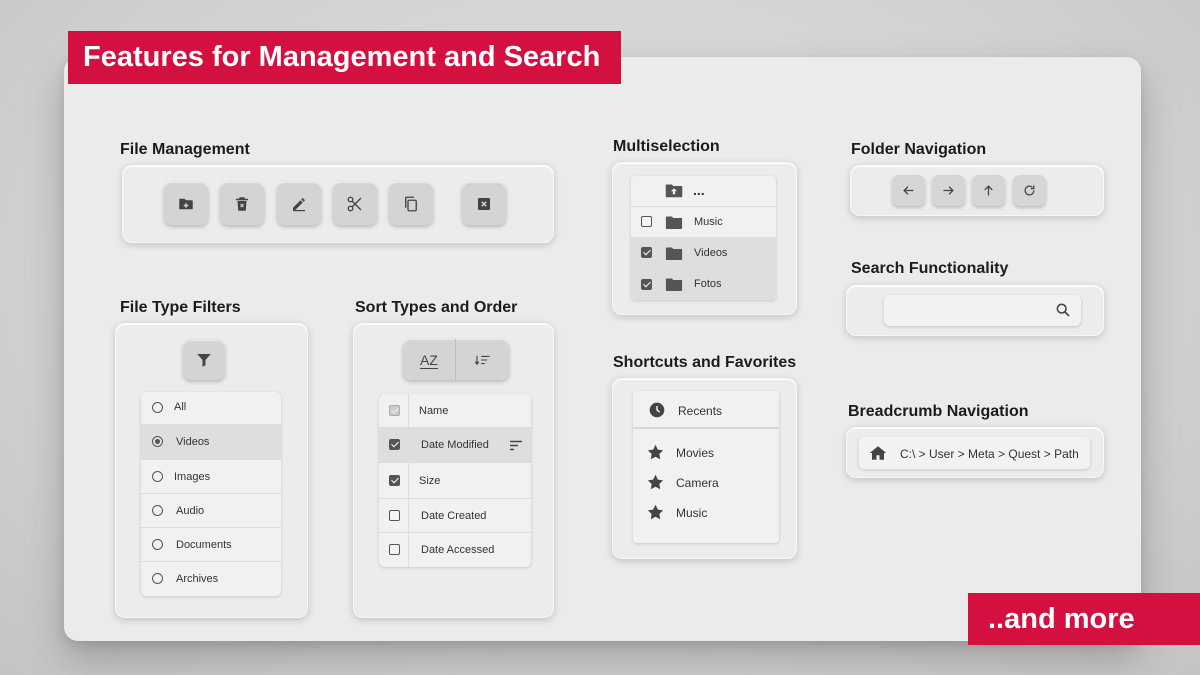 The image size is (1200, 675). Describe the element at coordinates (455, 550) in the screenshot. I see `sort-field-date-accessed: Date Accessed` at that location.